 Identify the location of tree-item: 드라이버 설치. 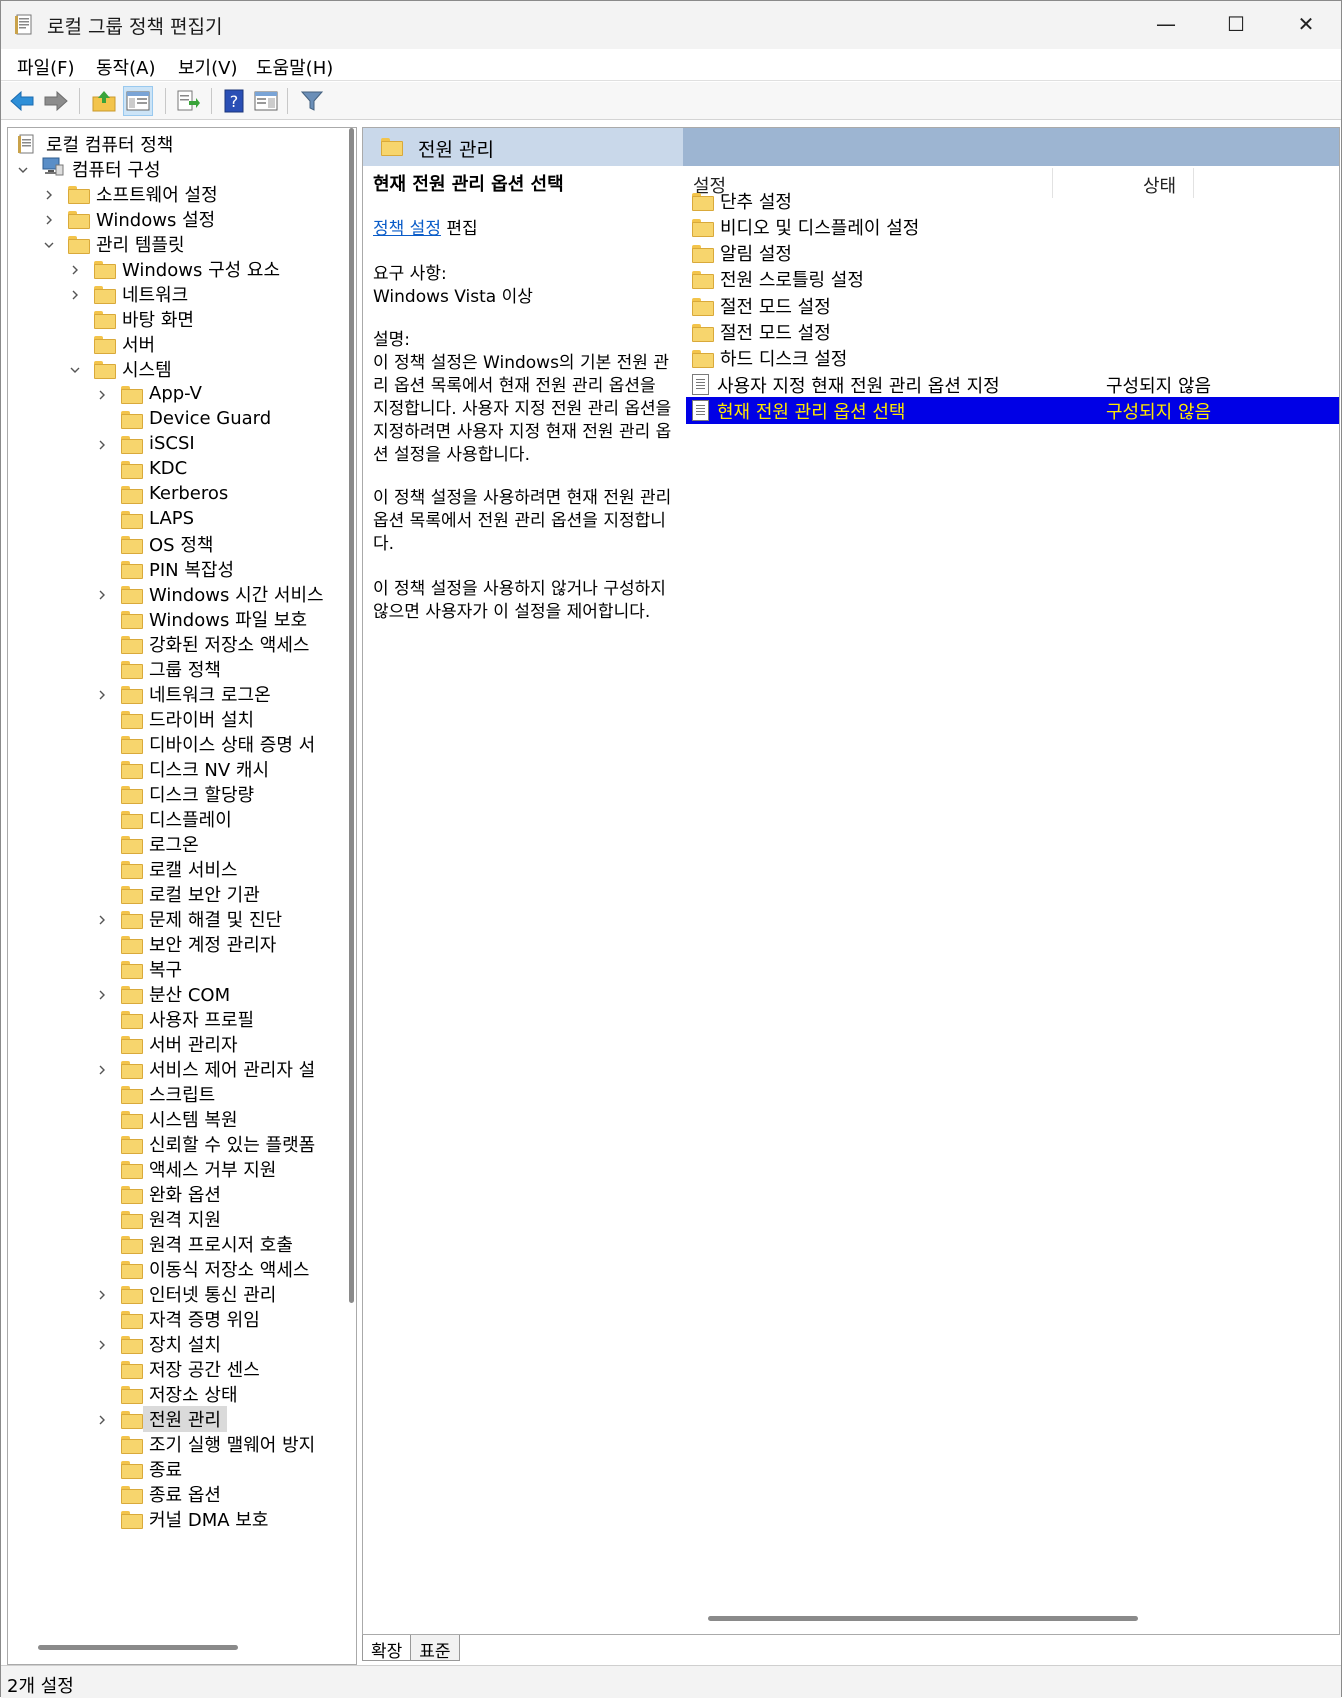
(174, 718).